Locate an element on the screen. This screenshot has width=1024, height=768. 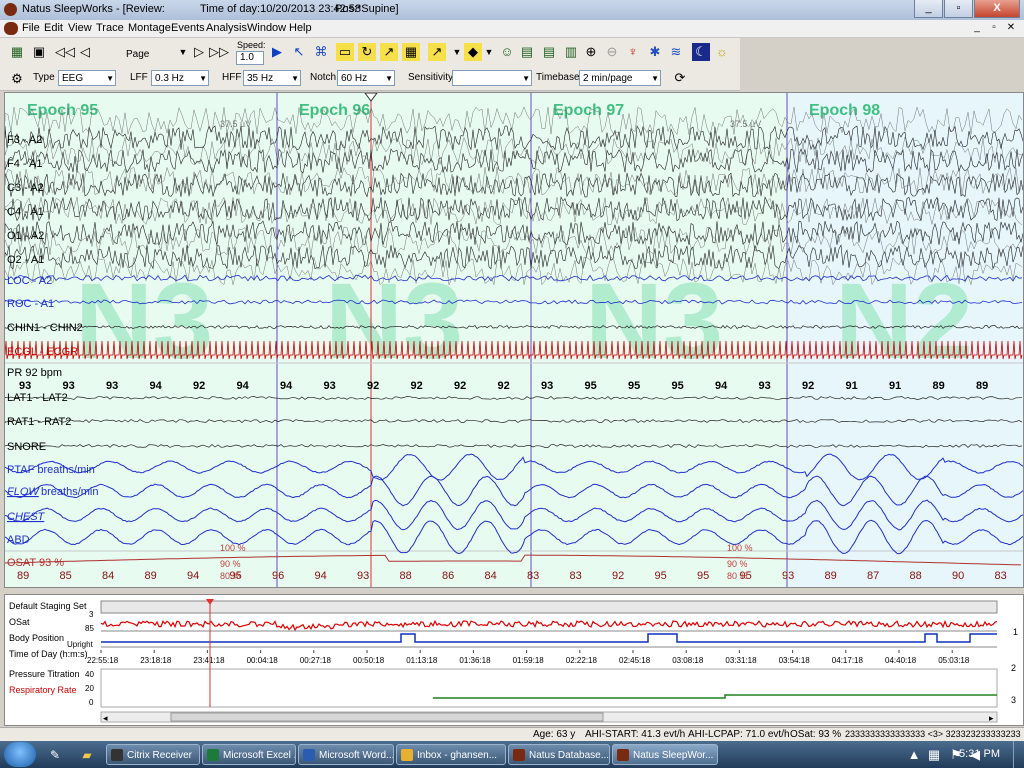
mdi-restore-icon: ▫ is located at coordinates (994, 27).